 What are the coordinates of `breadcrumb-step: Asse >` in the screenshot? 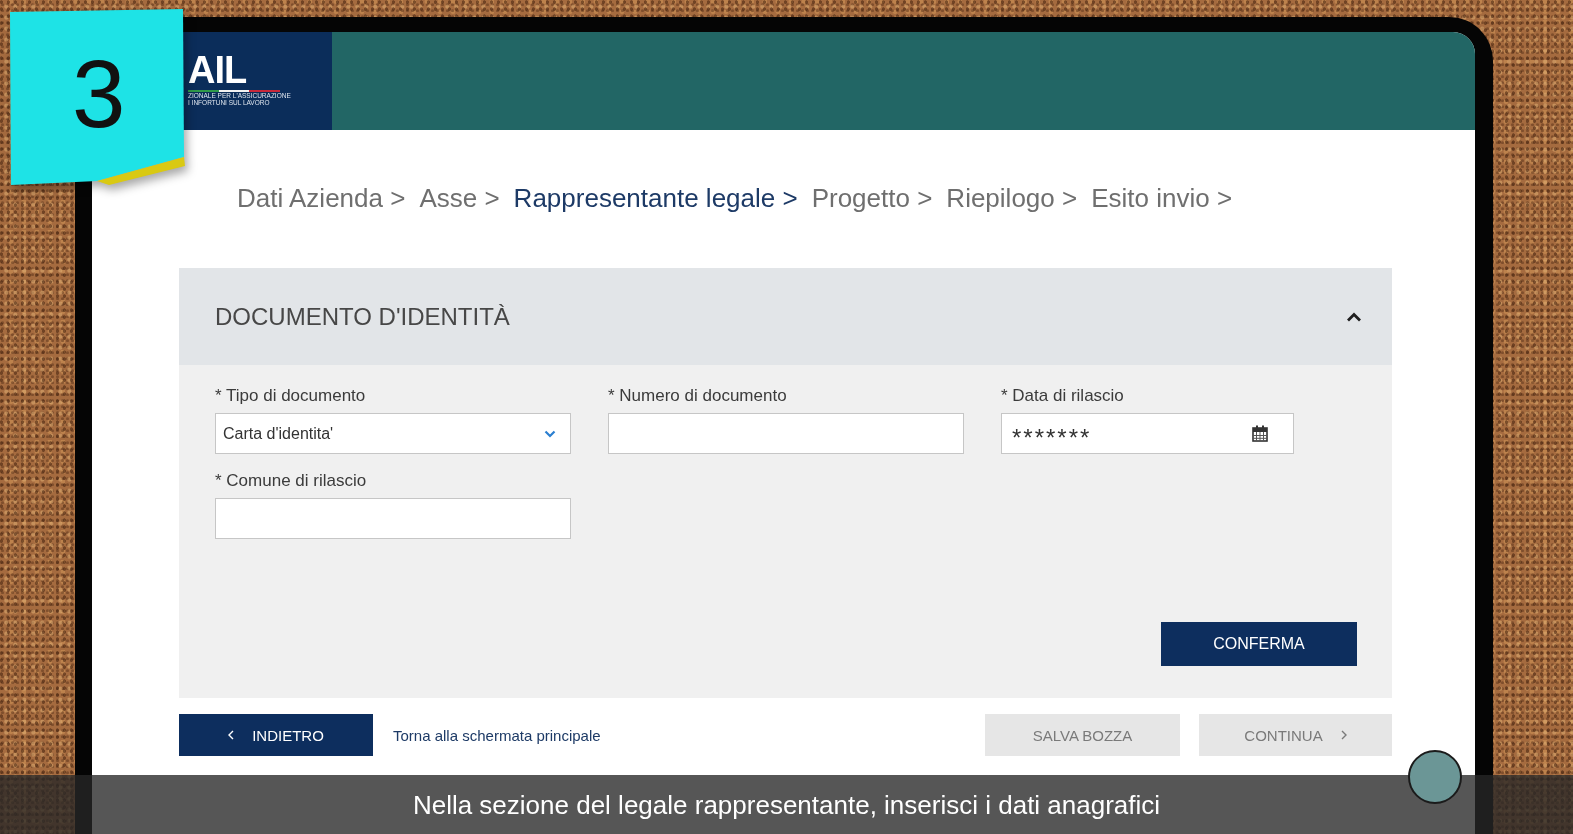 It's located at (459, 198).